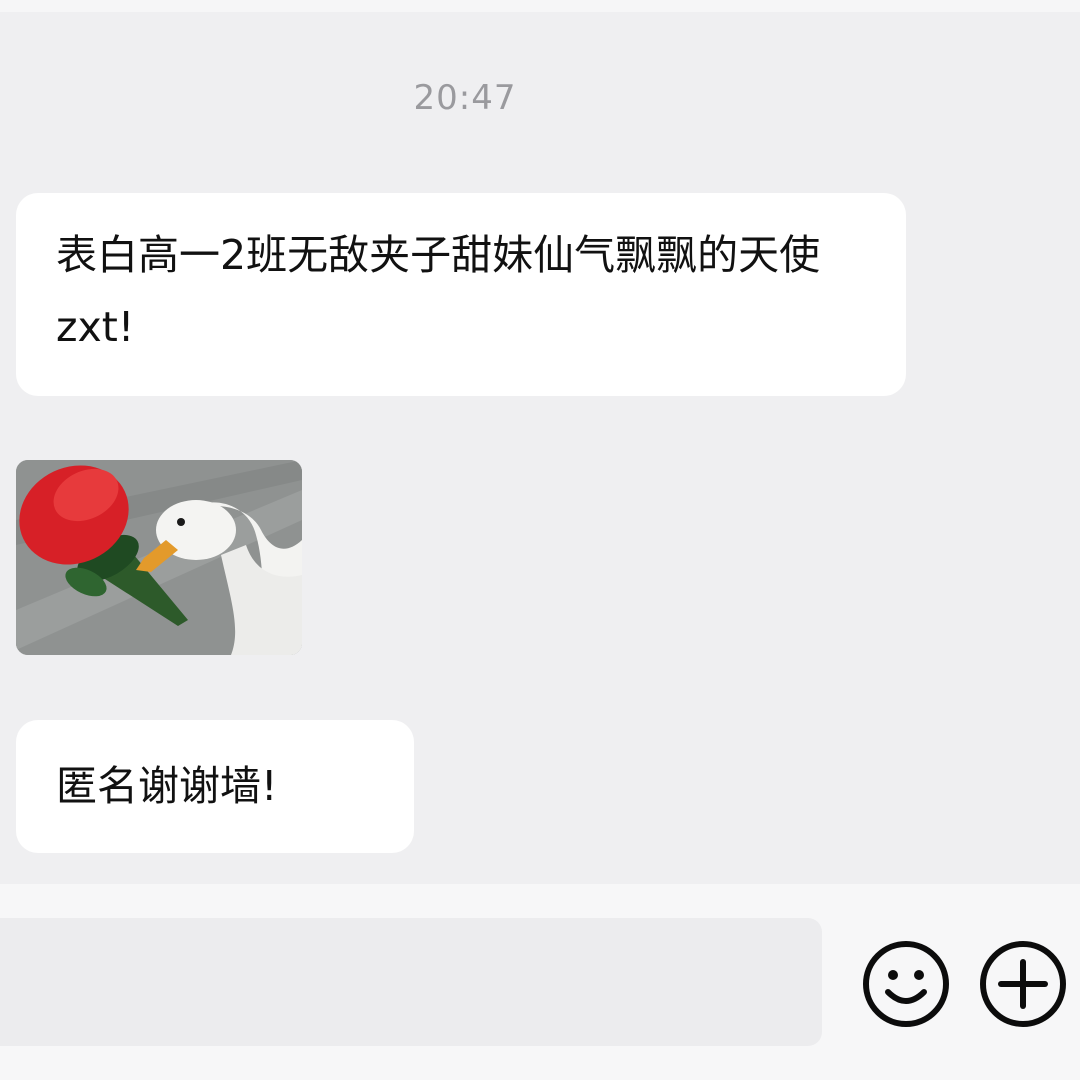 This screenshot has width=1080, height=1080. I want to click on message-input, so click(411, 982).